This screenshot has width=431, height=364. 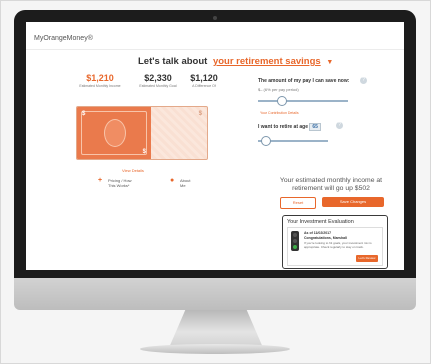 I want to click on evaluation-title: Your Investment Evaluation, so click(x=320, y=222).